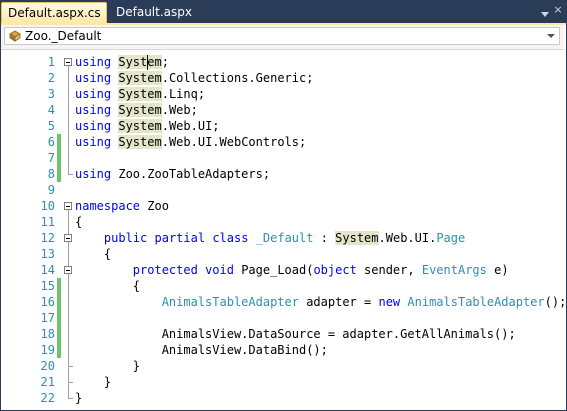 The width and height of the screenshot is (567, 411). I want to click on line-number: 14, so click(47, 270).